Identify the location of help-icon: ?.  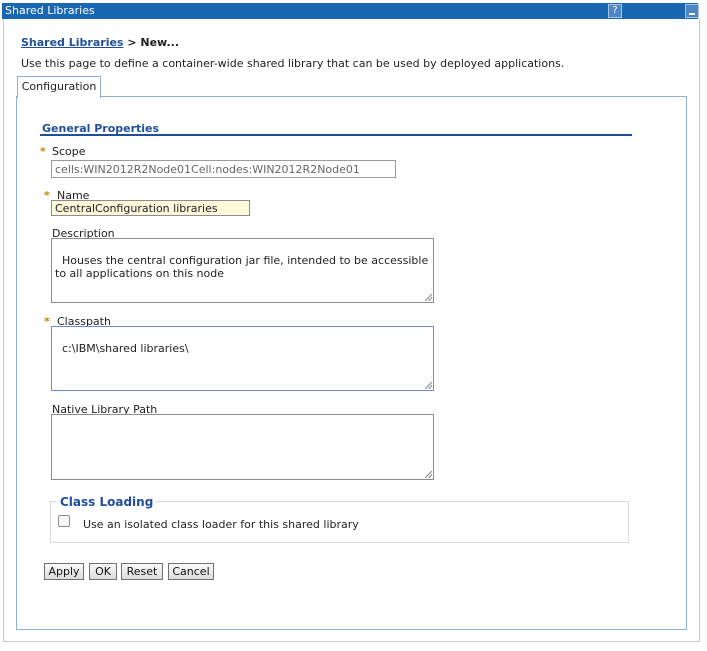
(615, 11).